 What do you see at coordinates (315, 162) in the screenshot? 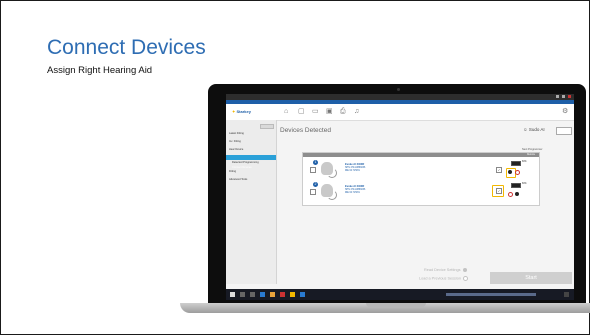
I see `device-number-badge: 1` at bounding box center [315, 162].